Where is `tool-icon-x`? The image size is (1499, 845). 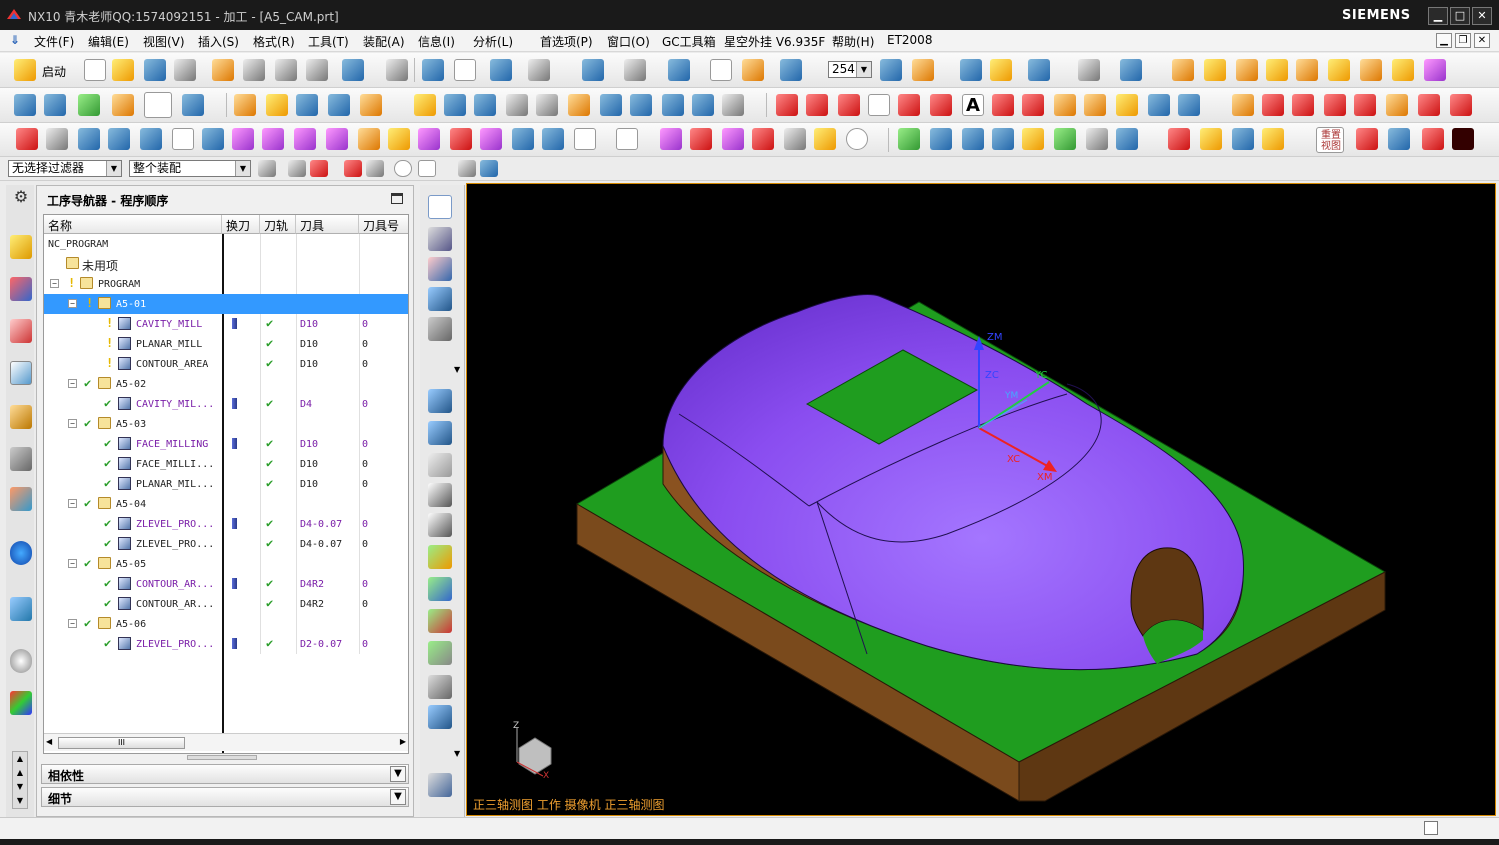
tool-icon-x is located at coordinates (491, 139).